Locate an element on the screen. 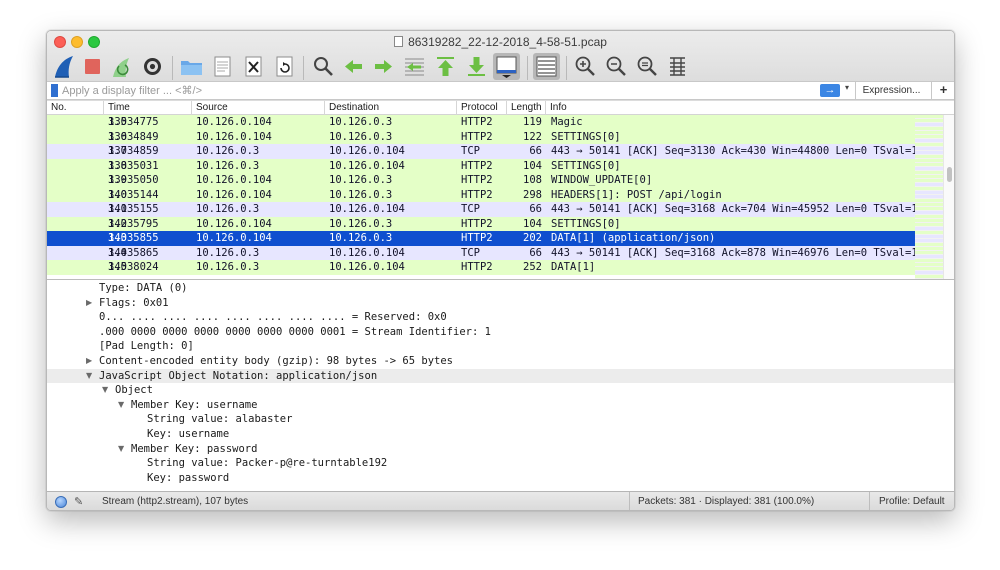  packet-length-cell: 202 is located at coordinates (532, 238).